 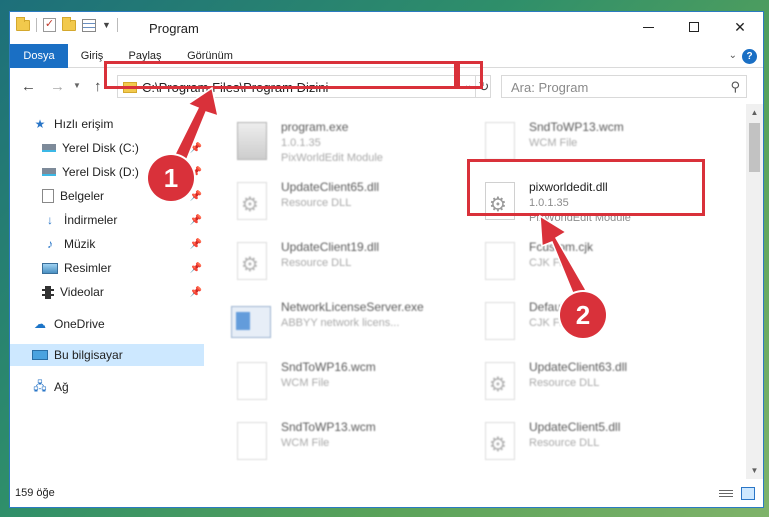 What do you see at coordinates (343, 140) in the screenshot?
I see `file-item: program.exe 1.0.1.35 PixWorldEdit Module` at bounding box center [343, 140].